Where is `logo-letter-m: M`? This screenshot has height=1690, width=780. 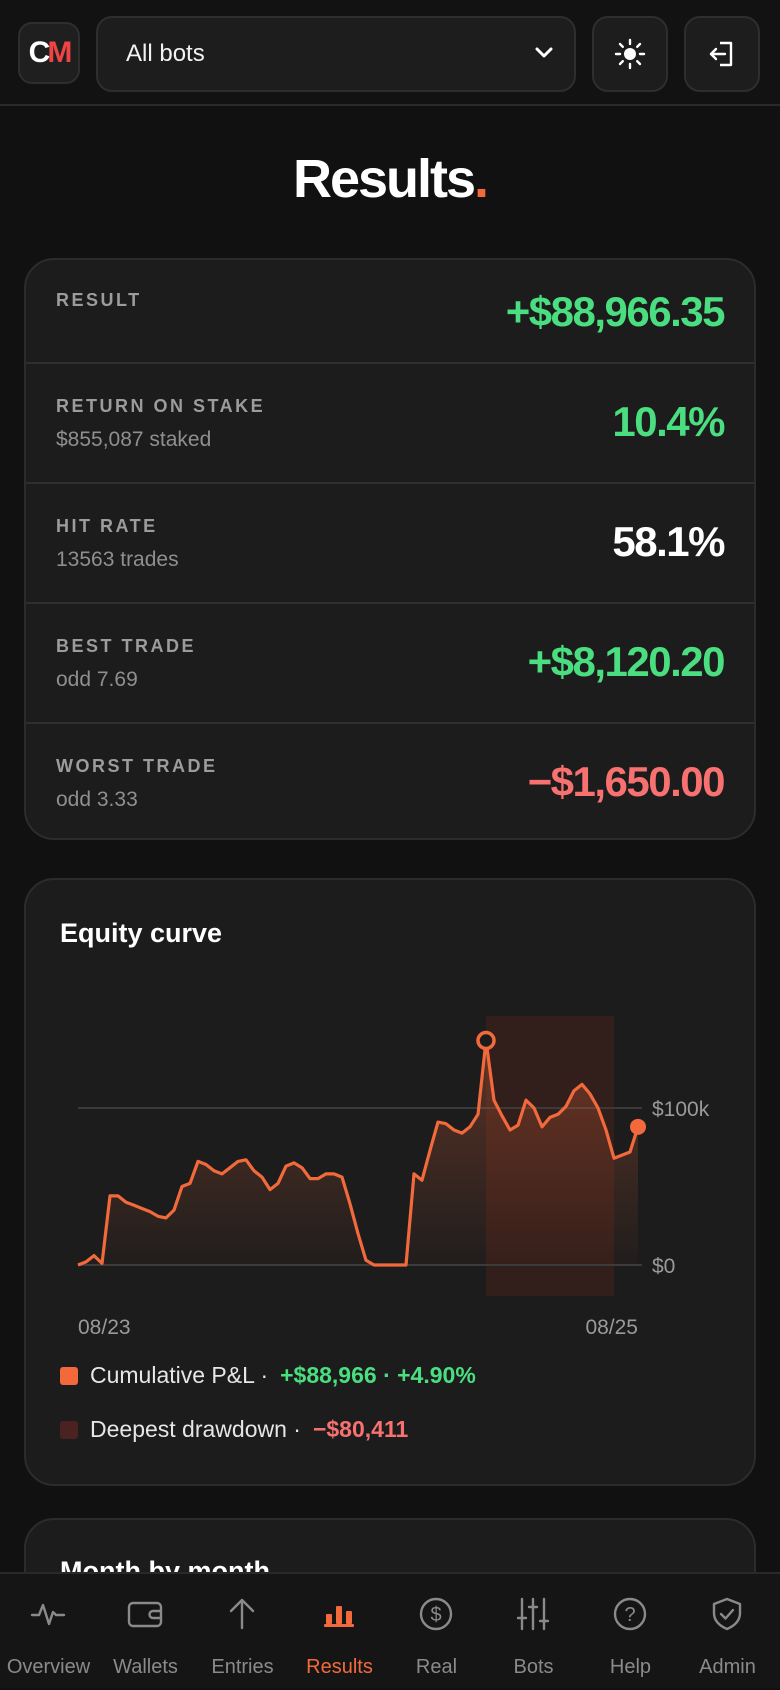 logo-letter-m: M is located at coordinates (59, 52).